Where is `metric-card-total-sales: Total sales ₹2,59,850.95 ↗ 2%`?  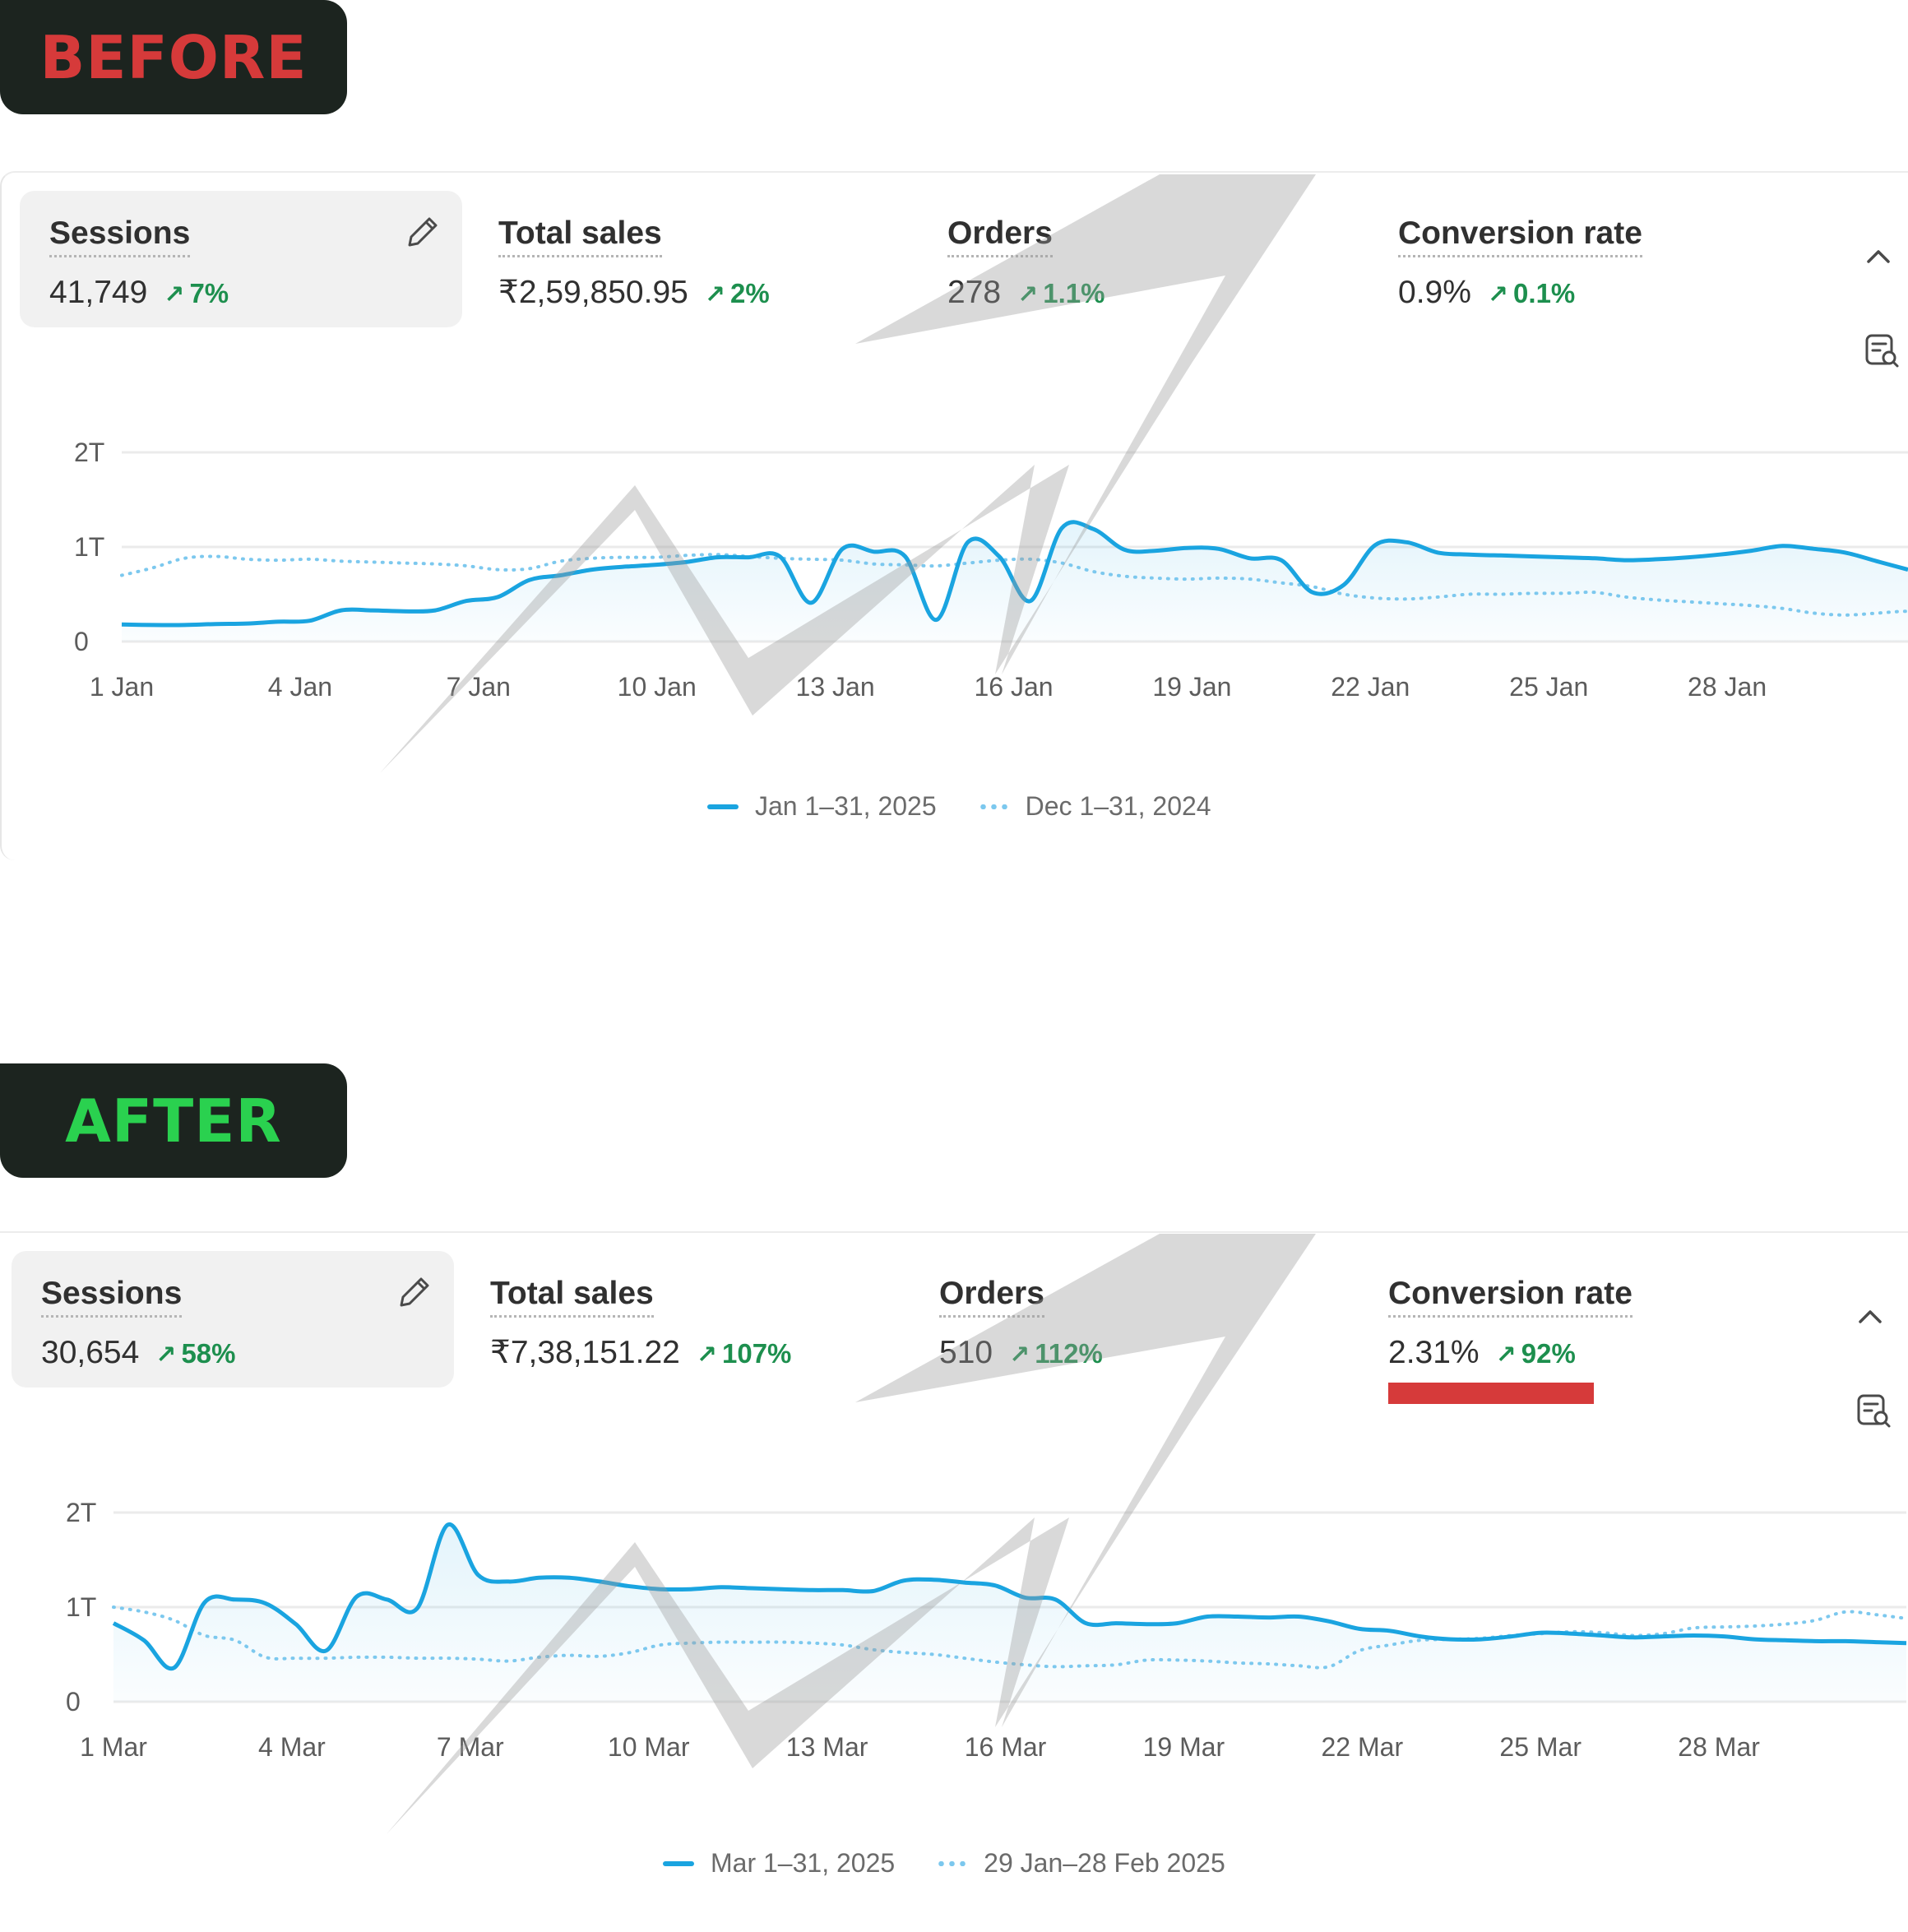 metric-card-total-sales: Total sales ₹2,59,850.95 ↗ 2% is located at coordinates (690, 259).